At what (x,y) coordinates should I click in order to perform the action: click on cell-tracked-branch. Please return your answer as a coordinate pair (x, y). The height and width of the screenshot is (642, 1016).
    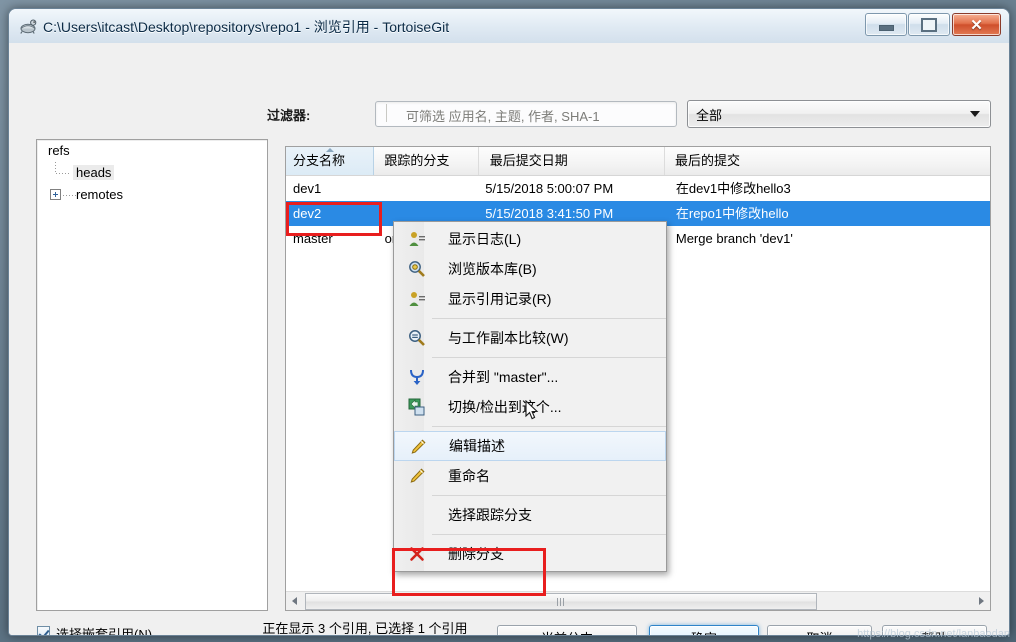
    Looking at the image, I should click on (429, 188).